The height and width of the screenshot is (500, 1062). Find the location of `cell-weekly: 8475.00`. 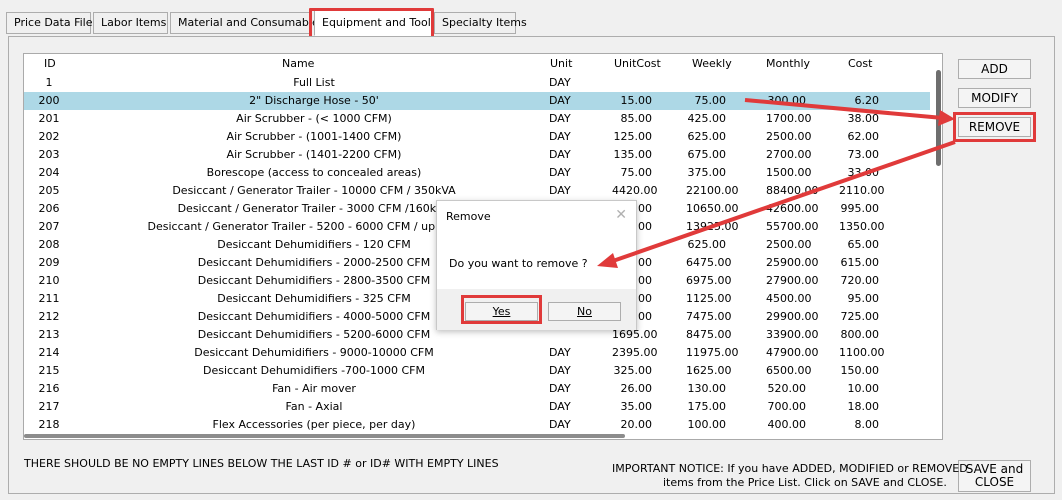

cell-weekly: 8475.00 is located at coordinates (709, 334).